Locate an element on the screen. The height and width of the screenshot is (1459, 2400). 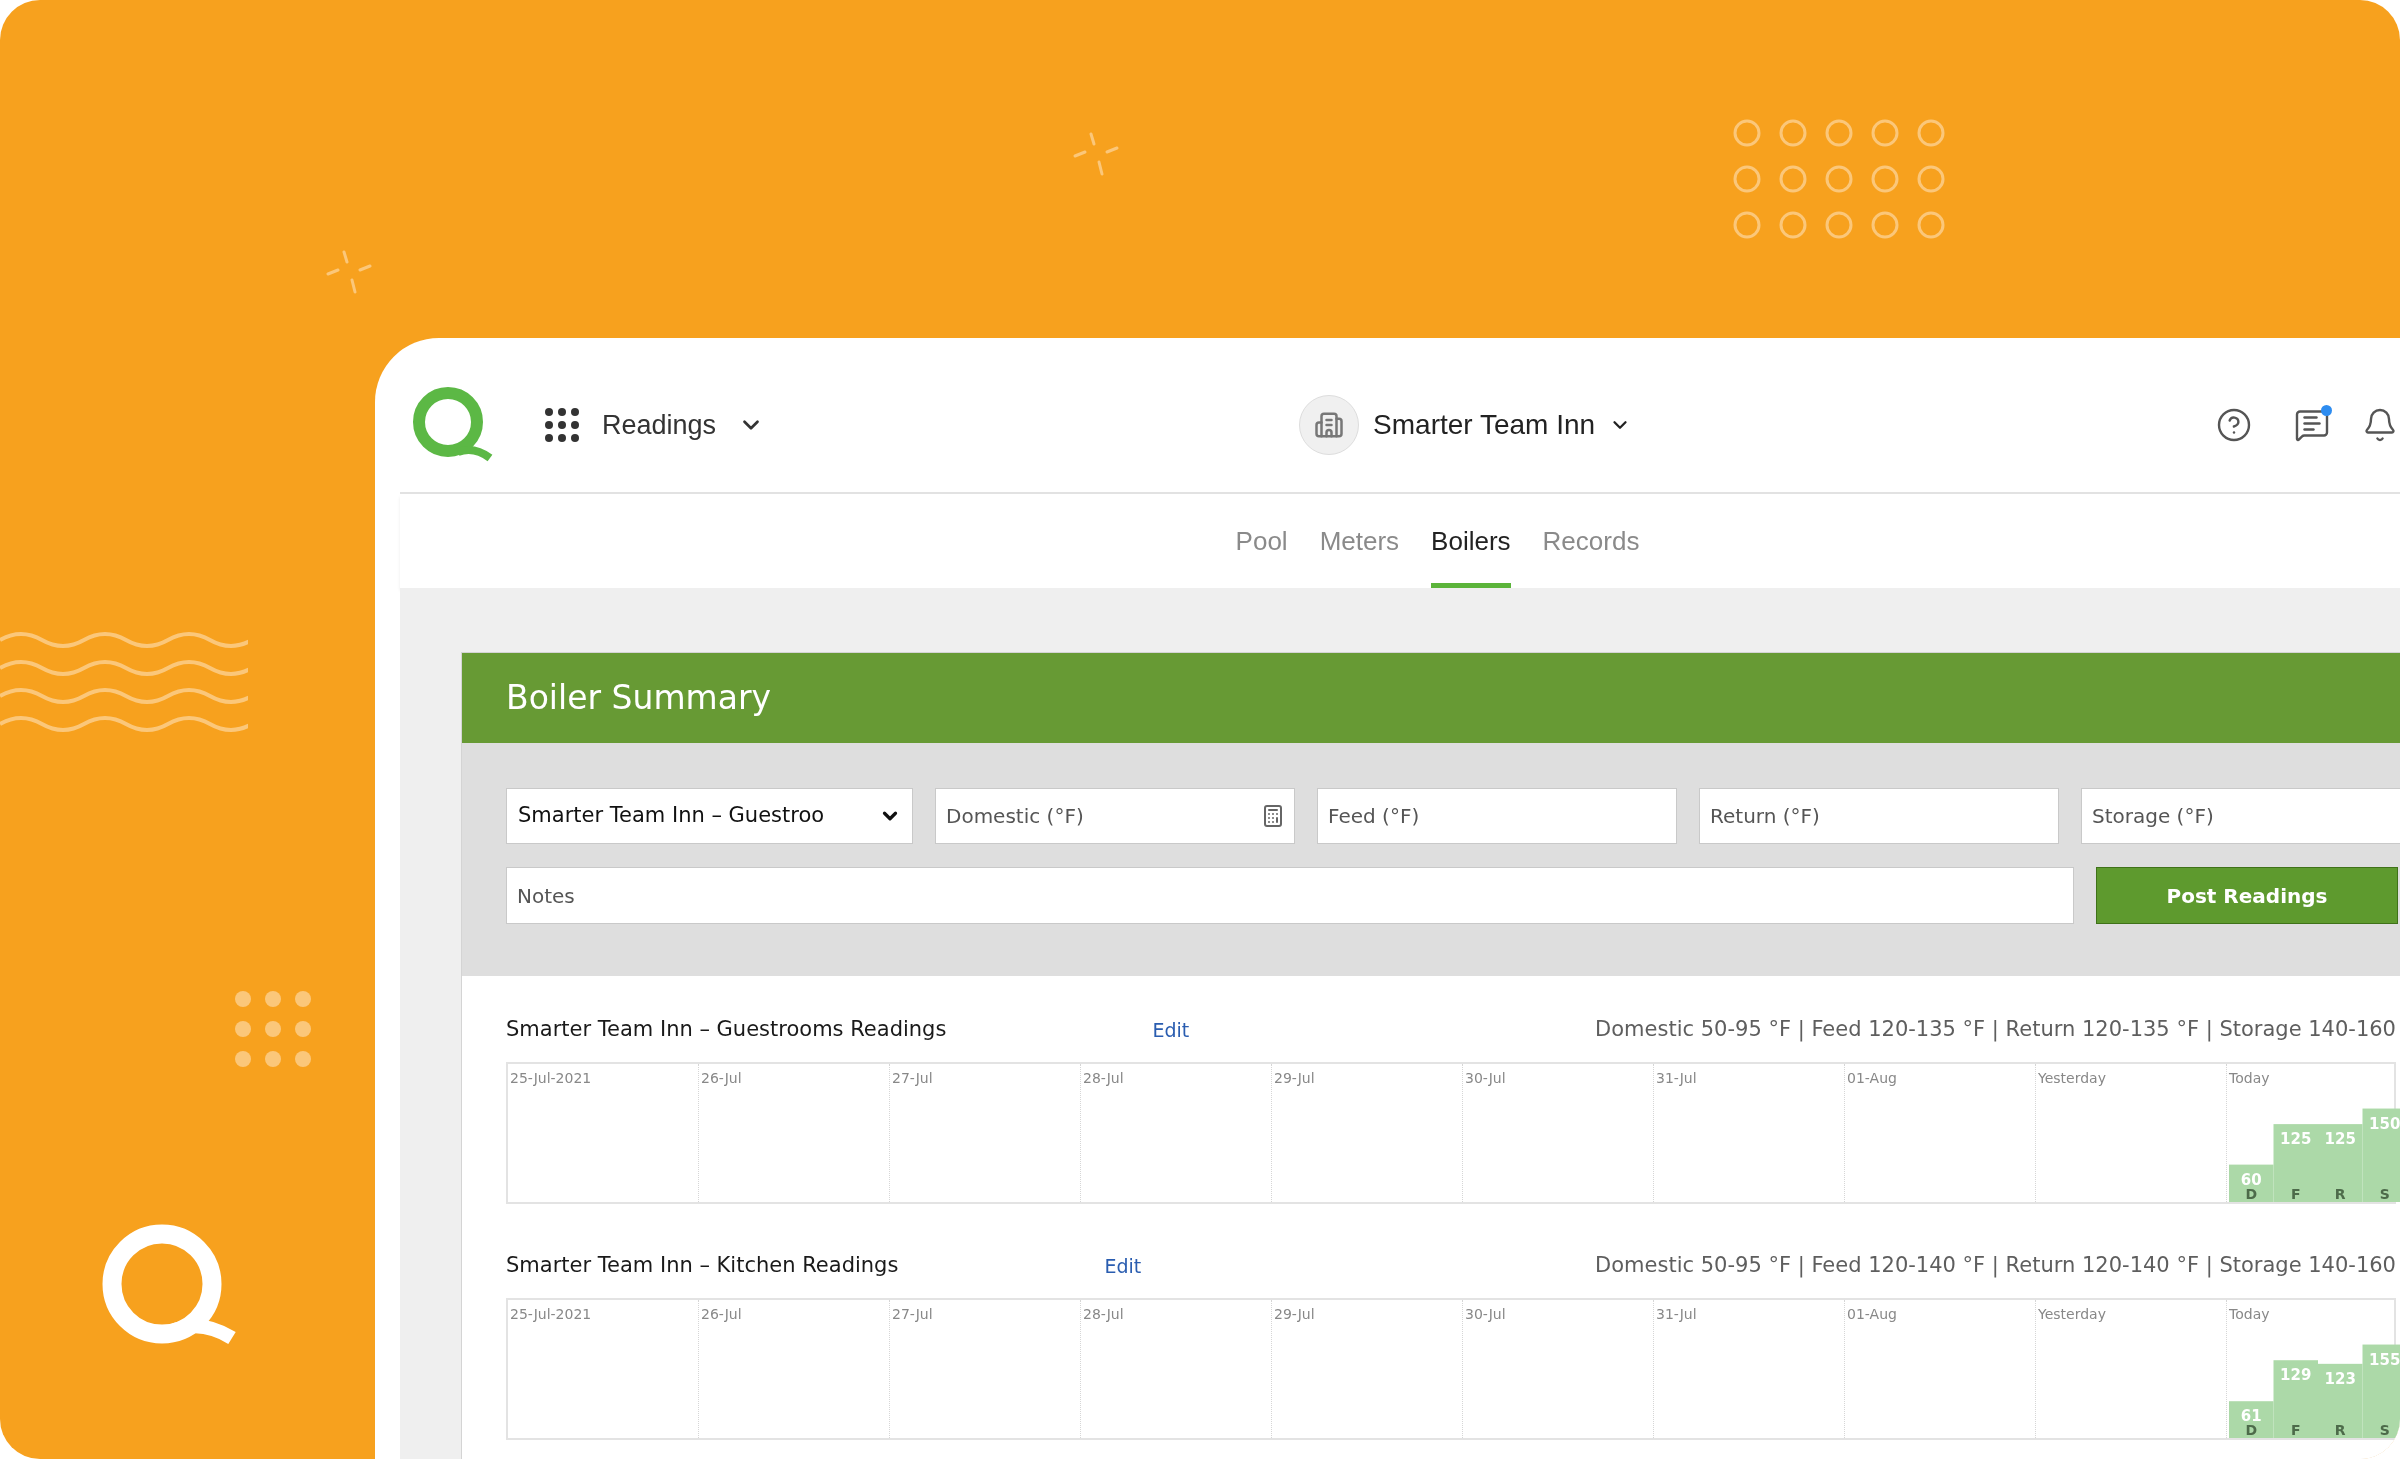
reading-field: Domestic (°F) is located at coordinates (1115, 816).